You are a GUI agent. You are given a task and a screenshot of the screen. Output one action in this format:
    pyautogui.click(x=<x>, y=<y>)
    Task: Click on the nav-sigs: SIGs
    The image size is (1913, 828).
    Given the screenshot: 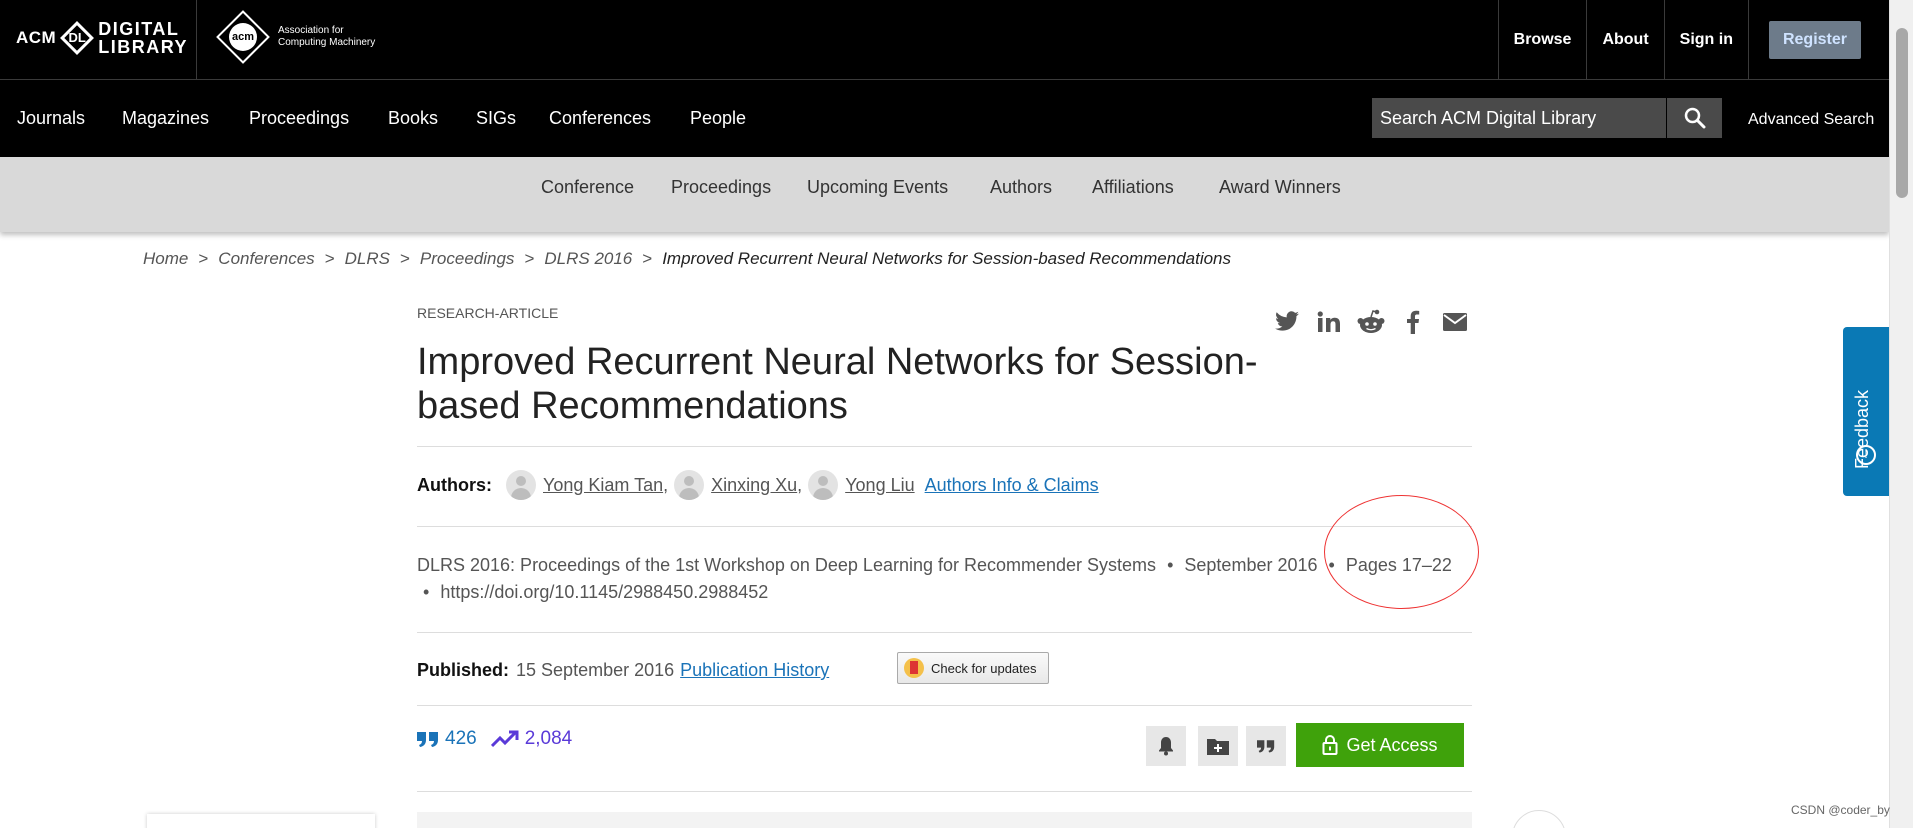 What is the action you would take?
    pyautogui.click(x=496, y=118)
    